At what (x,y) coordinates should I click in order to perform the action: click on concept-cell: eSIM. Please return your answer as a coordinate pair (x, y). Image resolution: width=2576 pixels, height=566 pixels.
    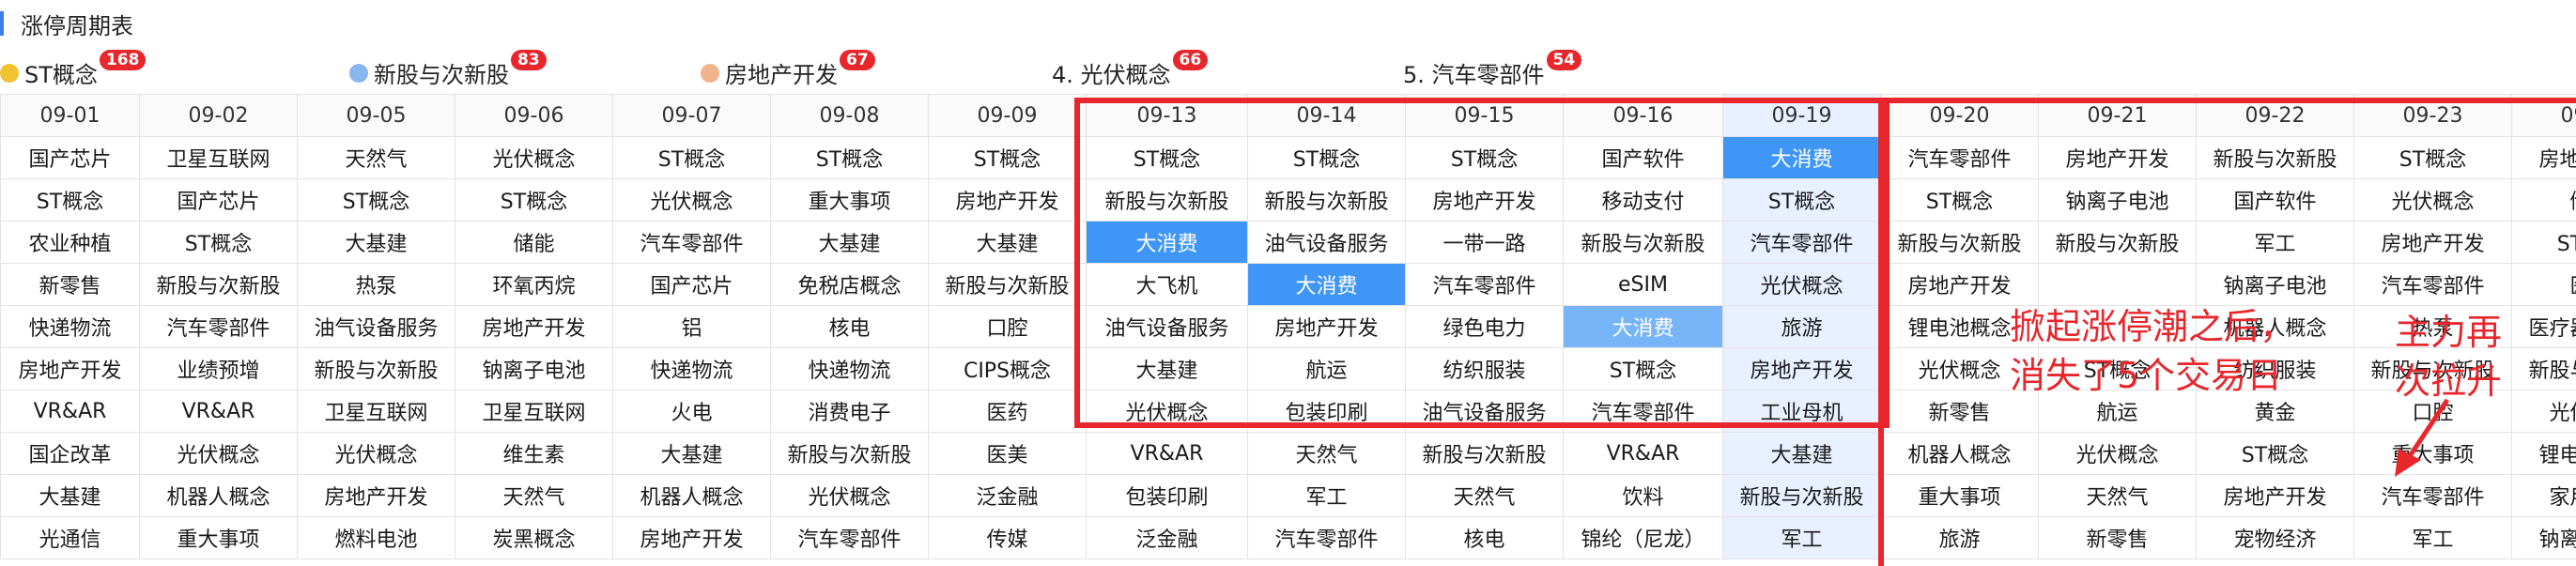
    Looking at the image, I should click on (1643, 284).